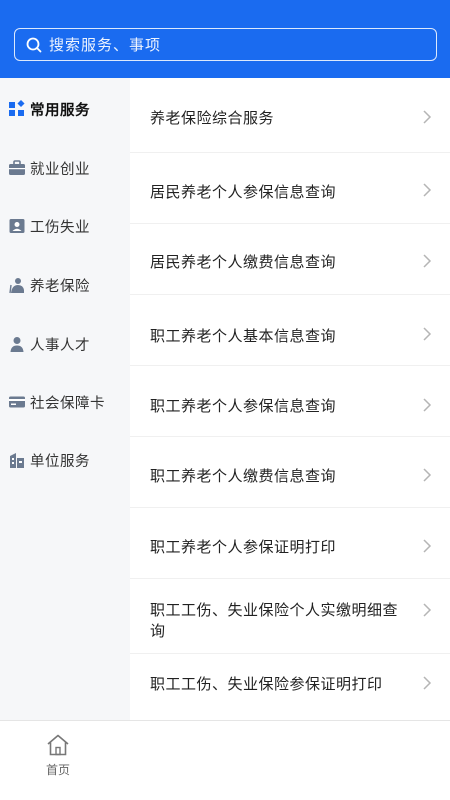 This screenshot has width=450, height=800. Describe the element at coordinates (58, 745) in the screenshot. I see `home-icon` at that location.